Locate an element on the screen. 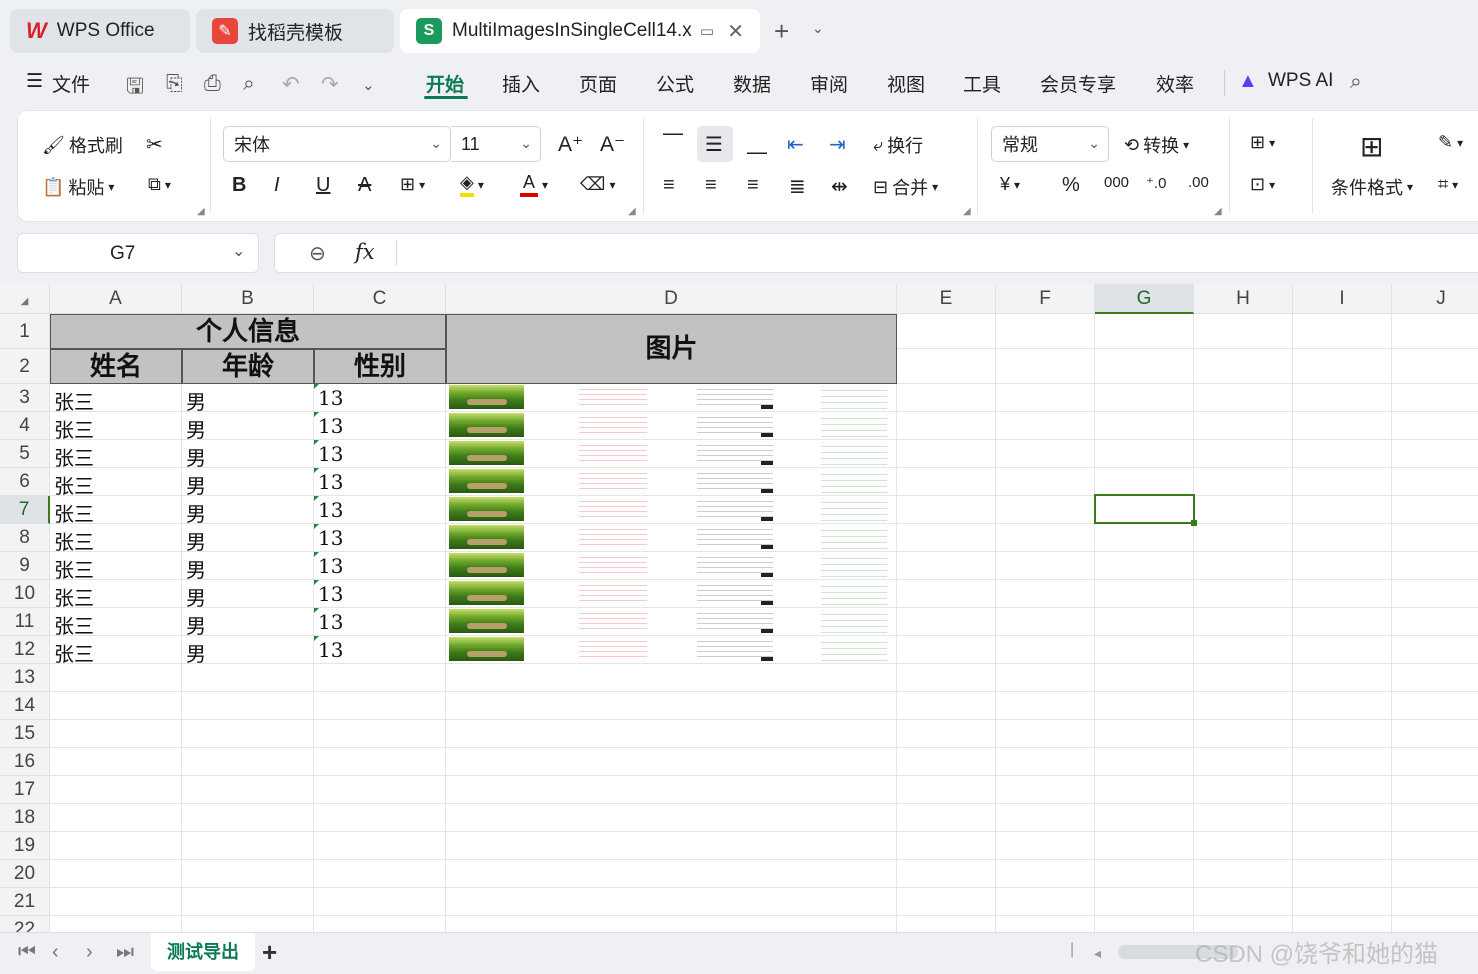 The width and height of the screenshot is (1478, 974). menu-efficiency: 效率 is located at coordinates (1175, 83).